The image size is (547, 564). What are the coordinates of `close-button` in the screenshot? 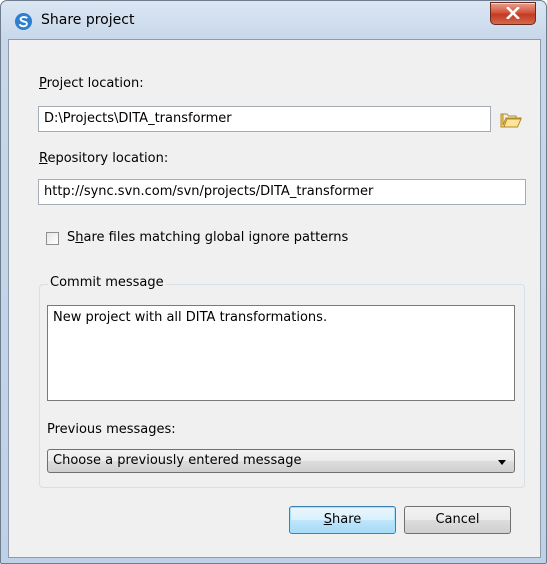 It's located at (513, 13).